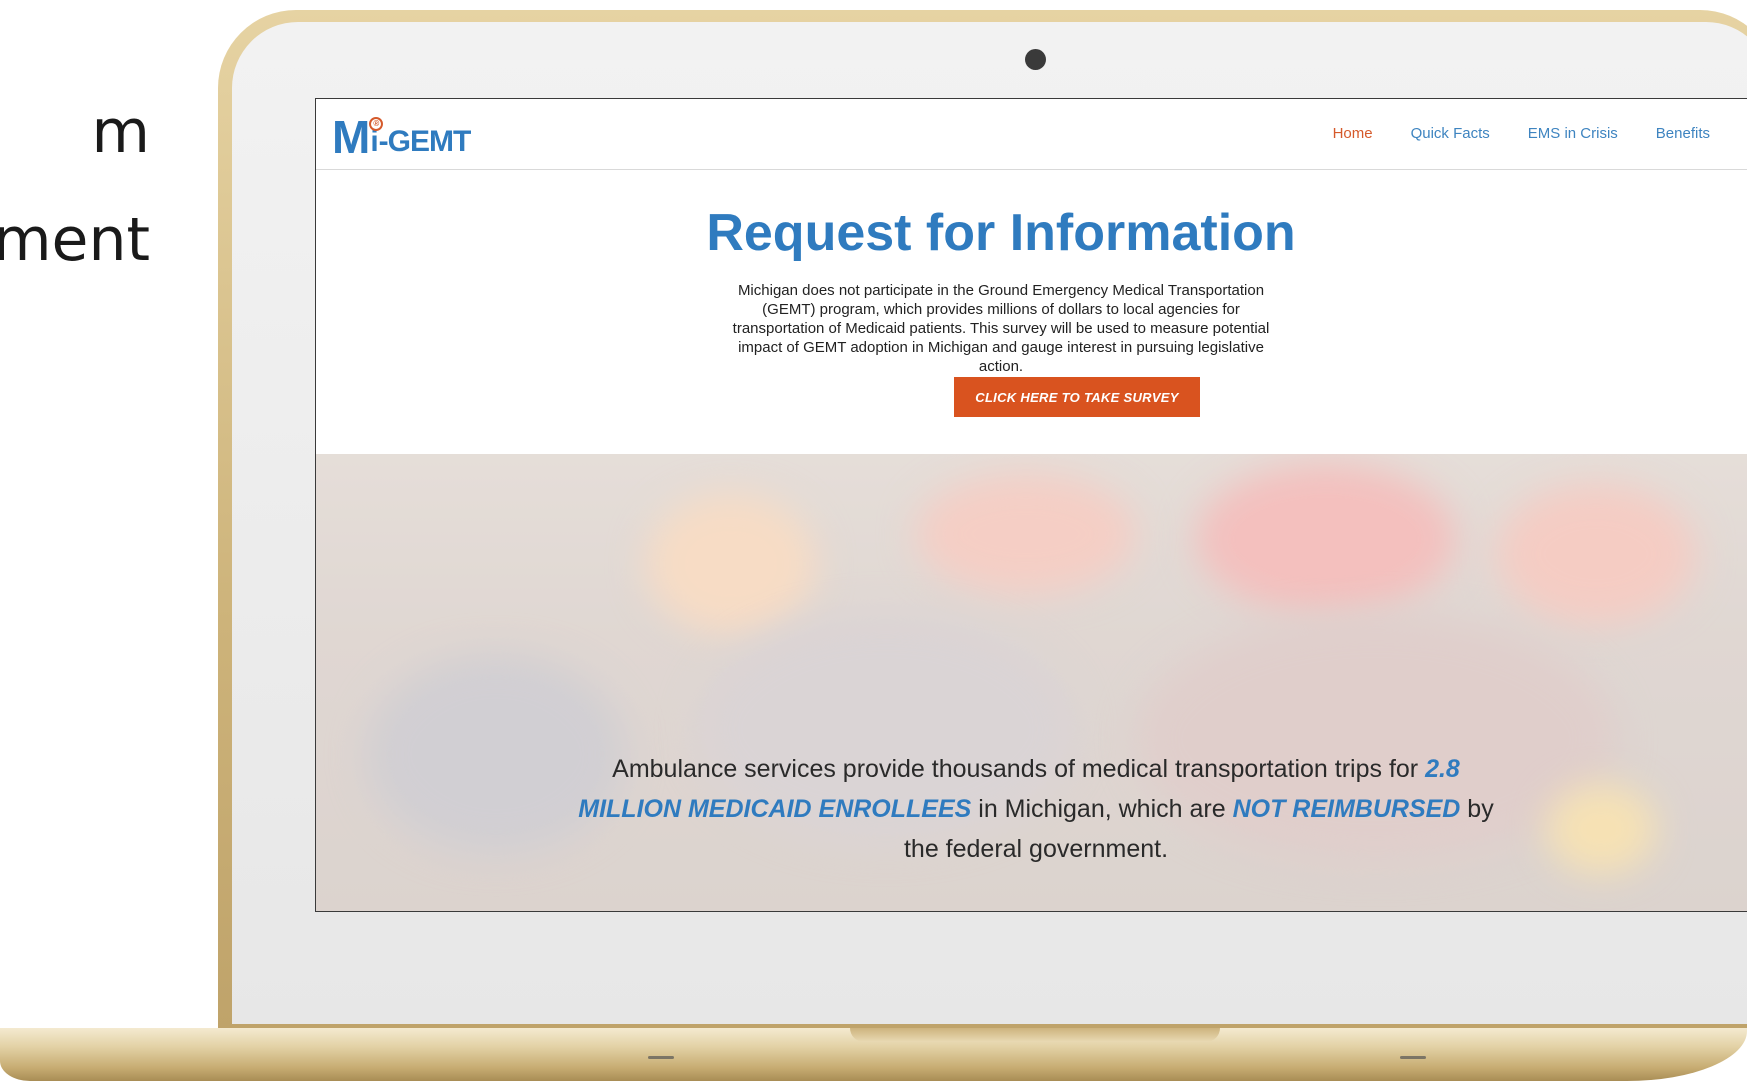 The image size is (1747, 1081). What do you see at coordinates (75, 186) in the screenshot?
I see `slide-text: m ment` at bounding box center [75, 186].